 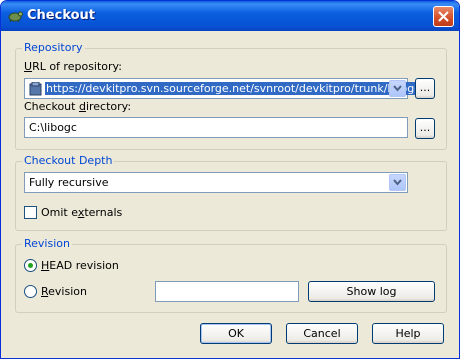 What do you see at coordinates (69, 182) in the screenshot?
I see `depth-selected-value: Fully recursive` at bounding box center [69, 182].